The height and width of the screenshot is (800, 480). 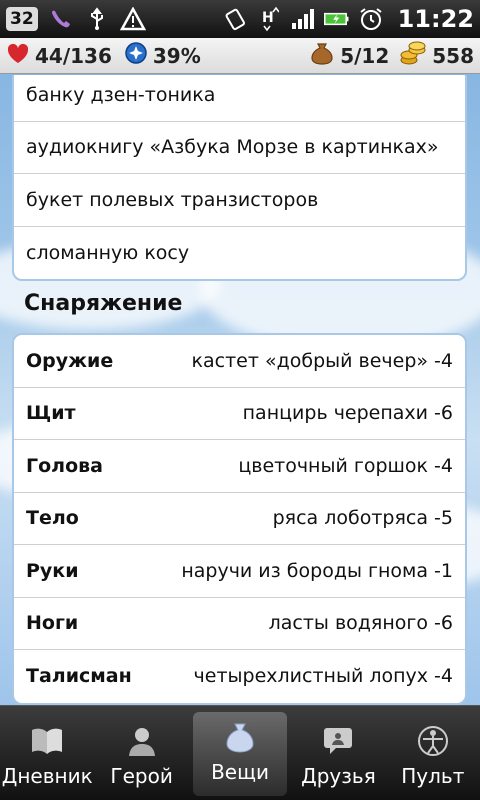 What do you see at coordinates (18, 55) in the screenshot?
I see `heart-icon` at bounding box center [18, 55].